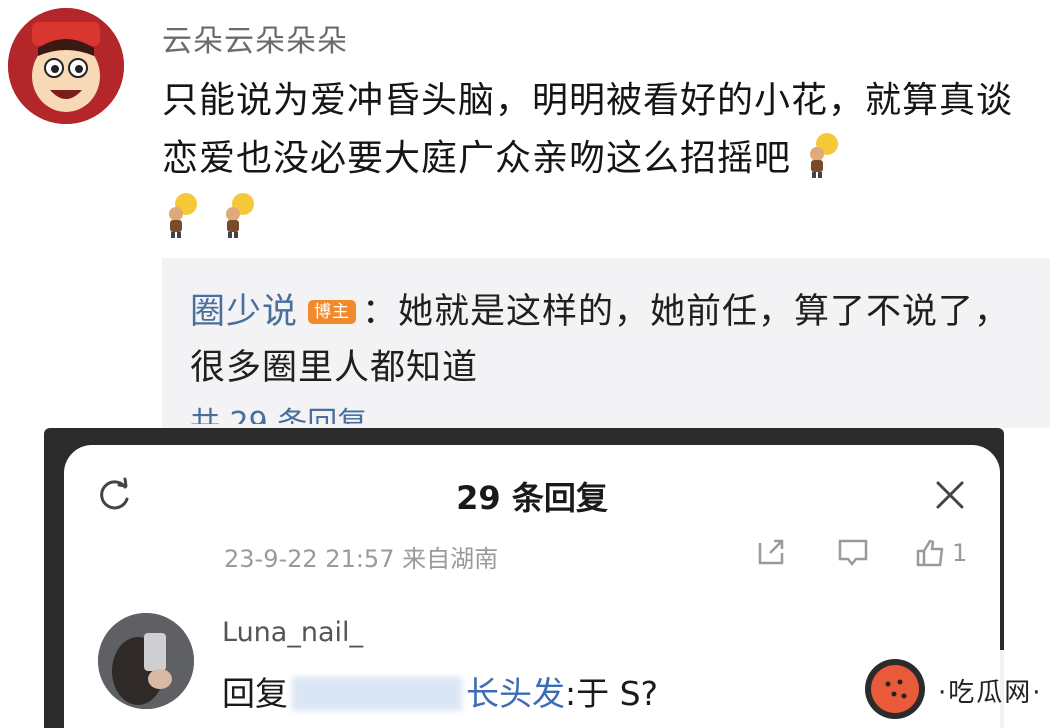  I want to click on reply-avatar, so click(146, 661).